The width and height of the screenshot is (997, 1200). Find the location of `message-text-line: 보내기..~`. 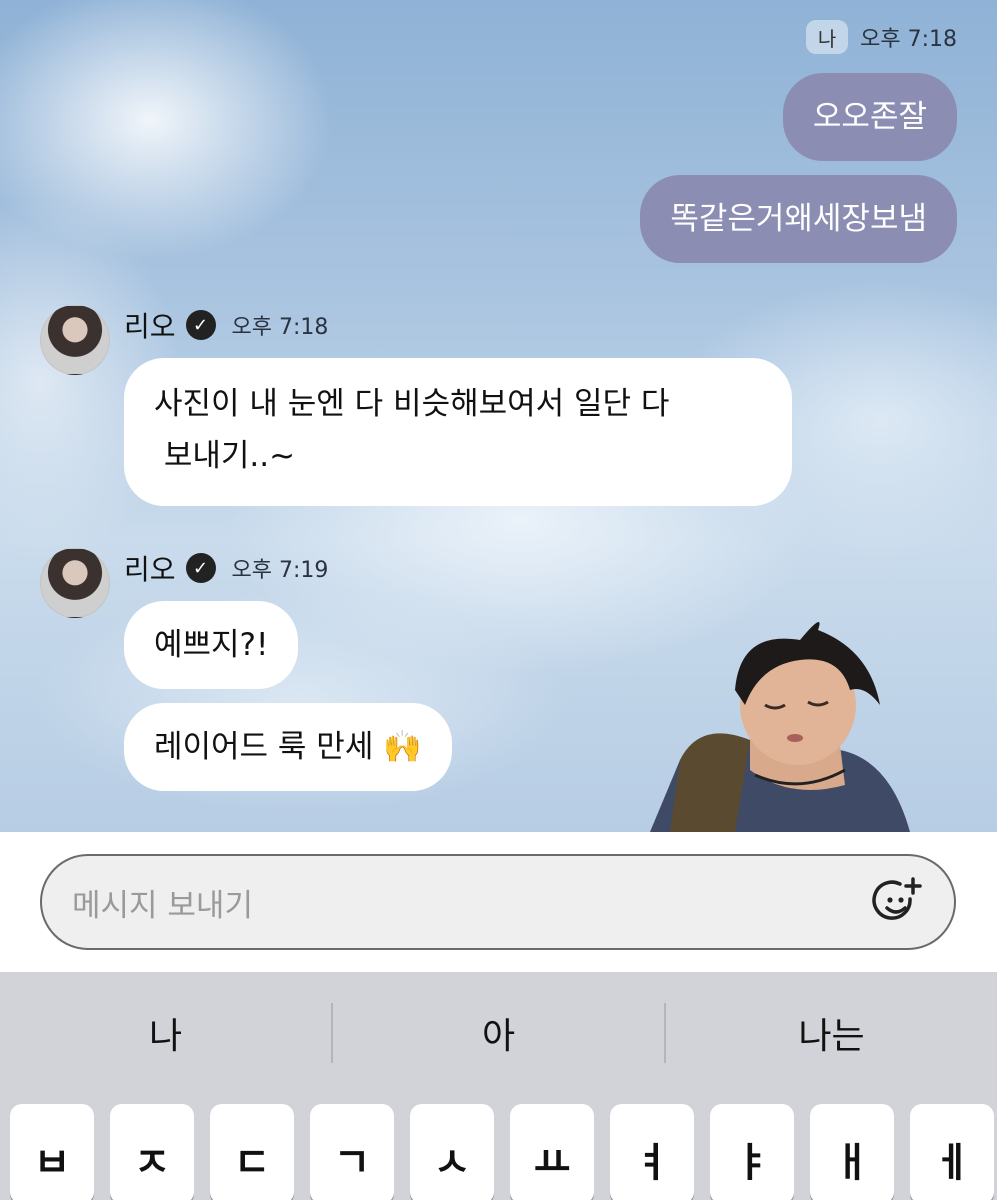

message-text-line: 보내기..~ is located at coordinates (225, 456).